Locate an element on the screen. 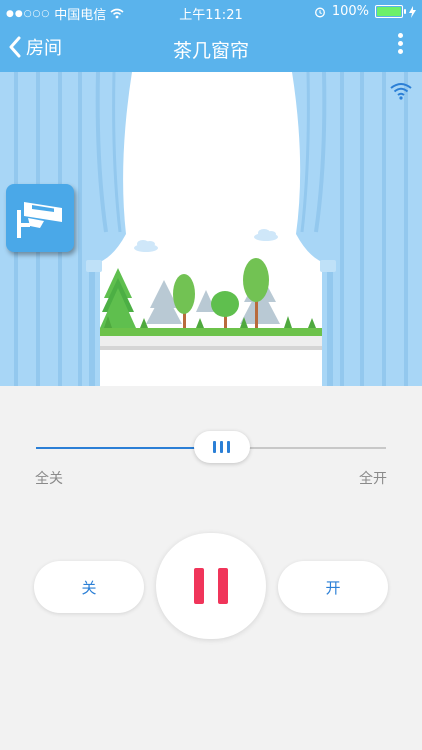 This screenshot has width=422, height=750. alarm-icon is located at coordinates (319, 12).